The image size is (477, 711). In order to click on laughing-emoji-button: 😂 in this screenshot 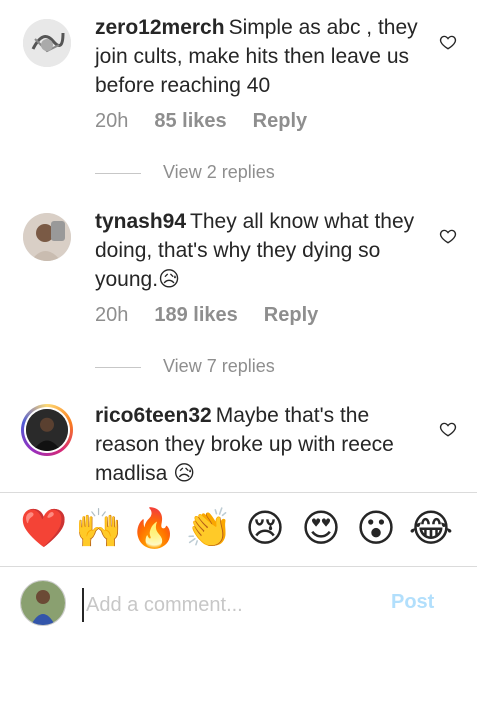, I will do `click(431, 528)`.